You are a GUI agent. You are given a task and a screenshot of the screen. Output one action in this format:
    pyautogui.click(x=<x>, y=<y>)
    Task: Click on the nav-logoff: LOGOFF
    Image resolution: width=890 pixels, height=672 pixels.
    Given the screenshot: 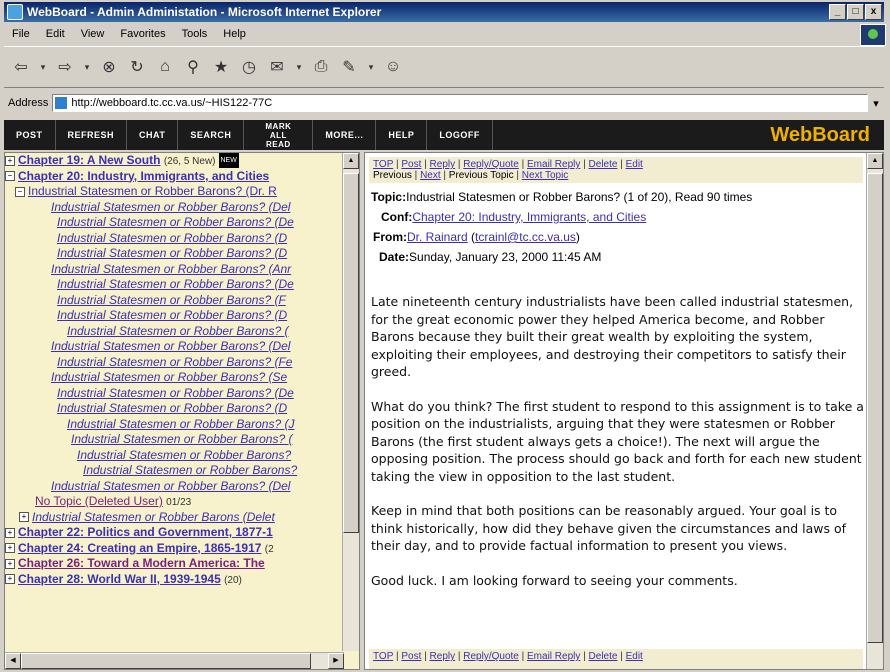 What is the action you would take?
    pyautogui.click(x=460, y=135)
    